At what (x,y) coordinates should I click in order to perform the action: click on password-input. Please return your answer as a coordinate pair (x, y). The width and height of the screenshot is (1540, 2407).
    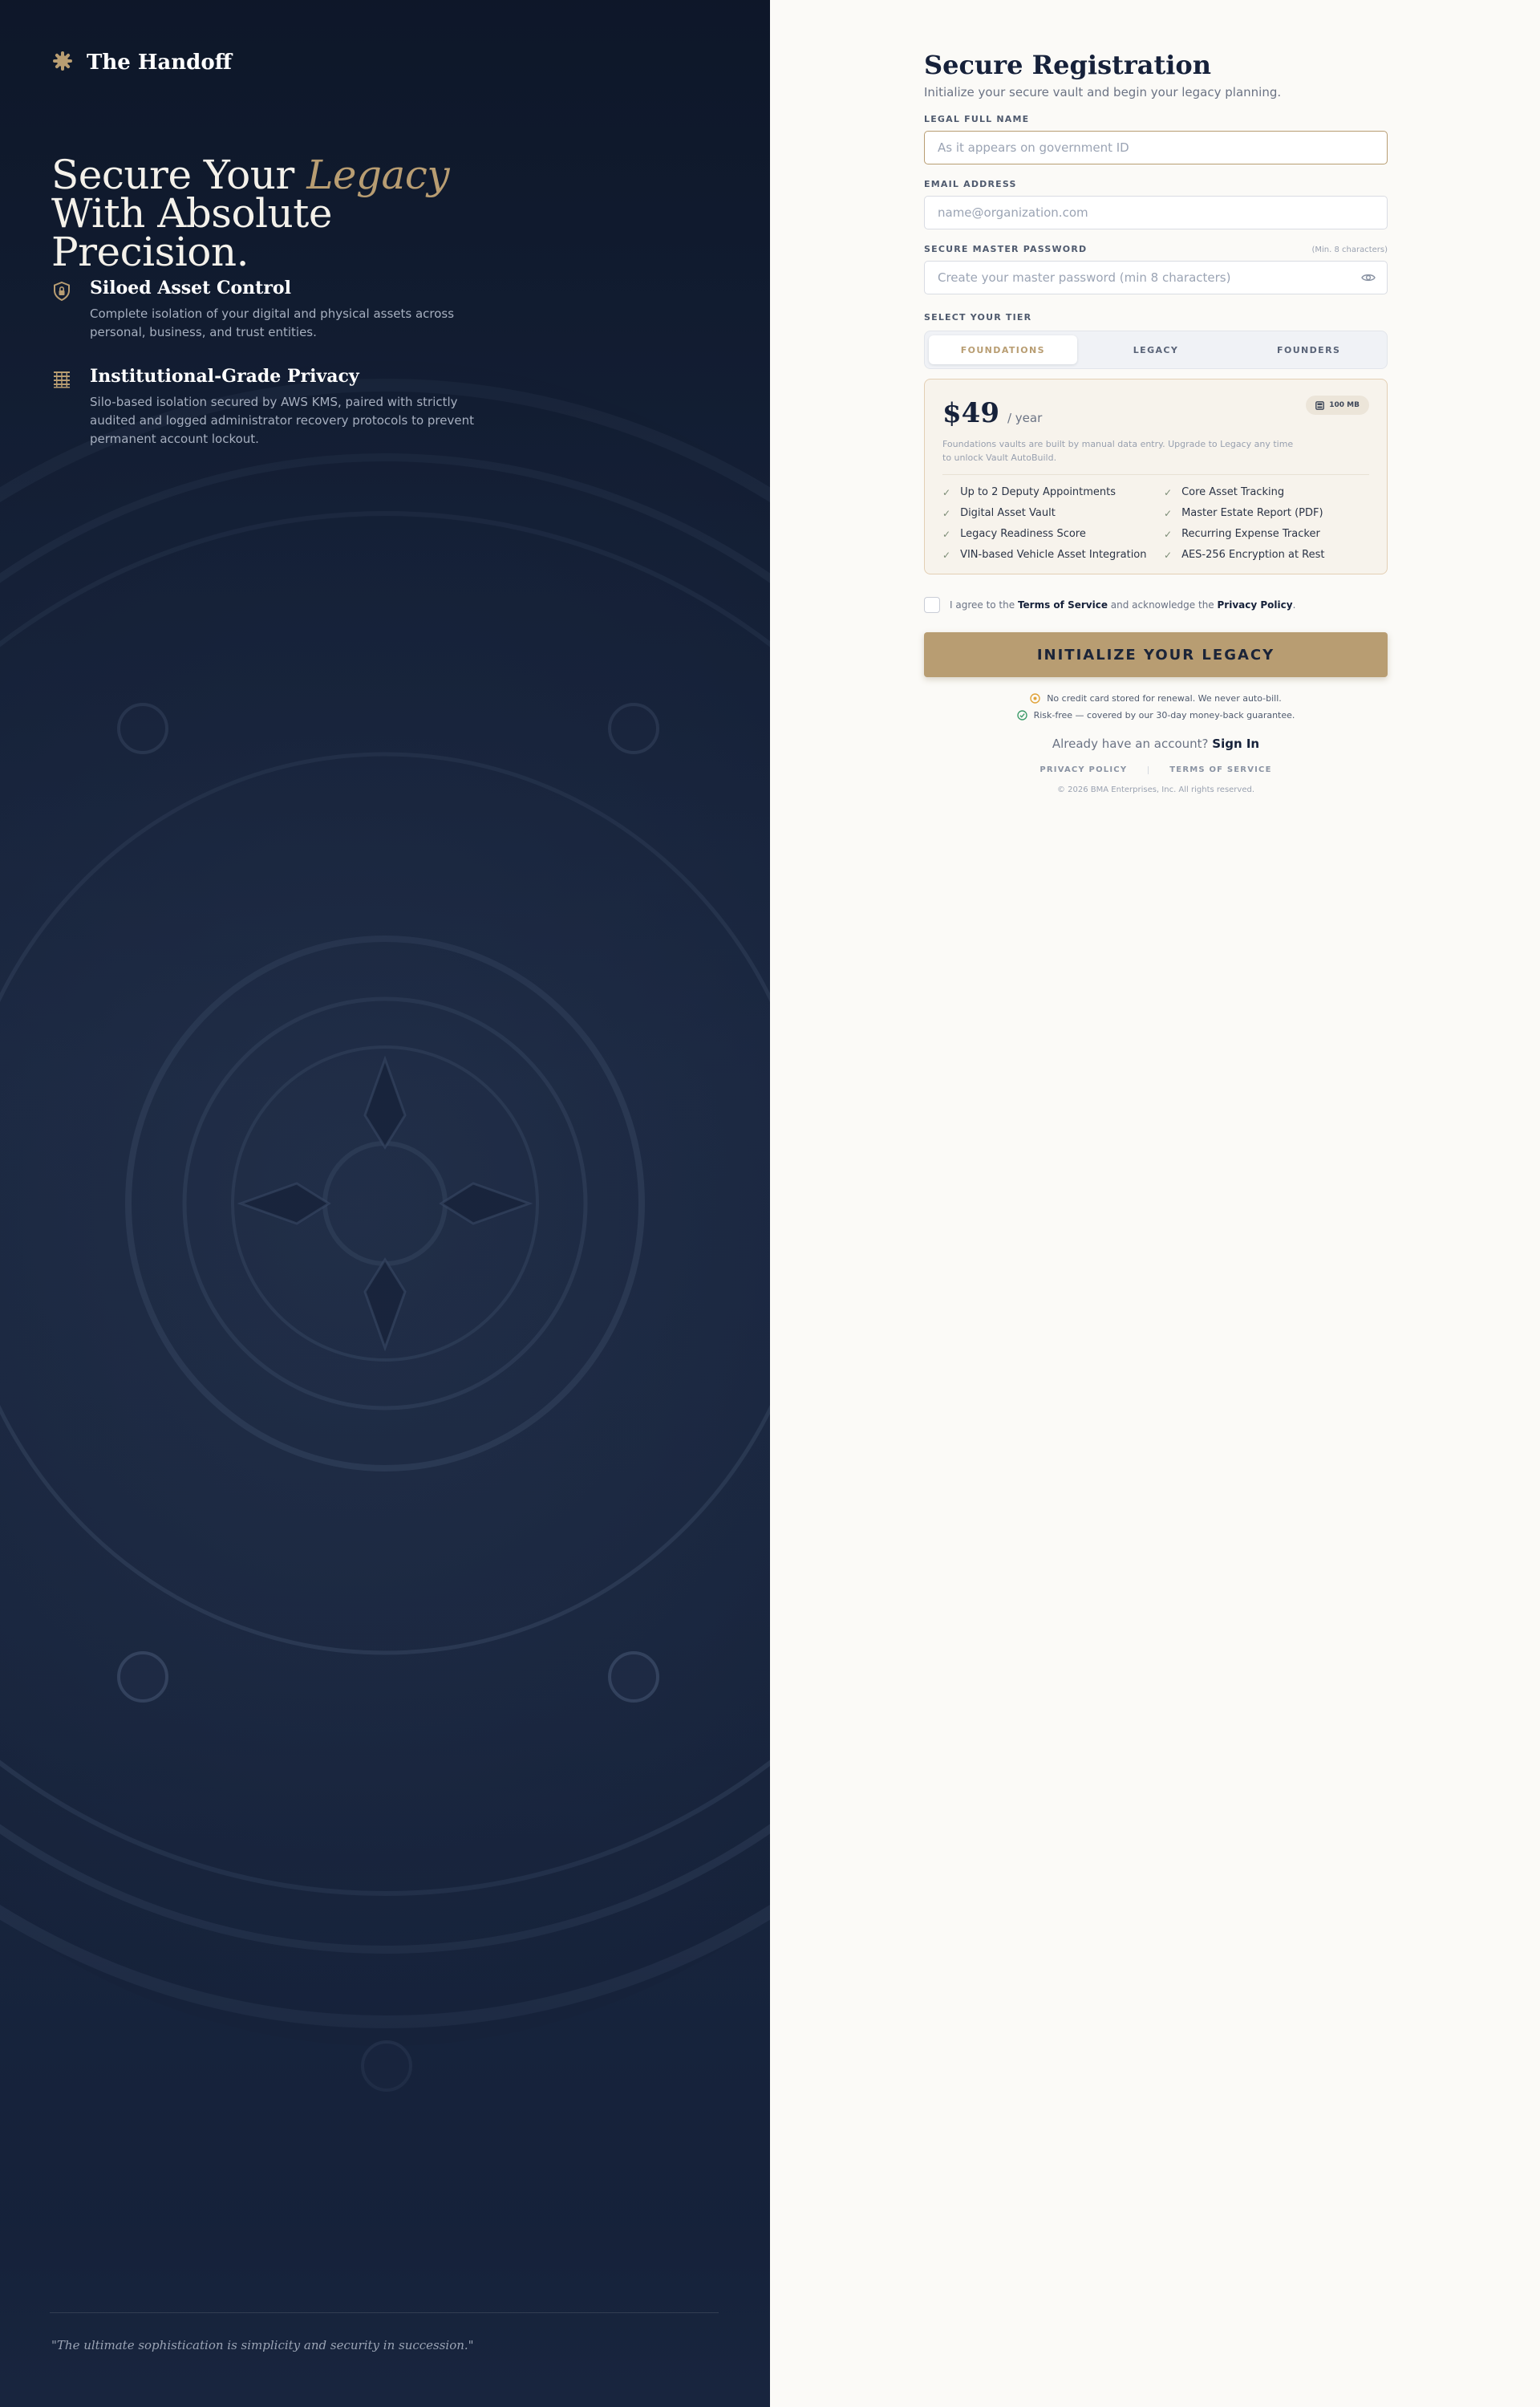
    Looking at the image, I should click on (1148, 278).